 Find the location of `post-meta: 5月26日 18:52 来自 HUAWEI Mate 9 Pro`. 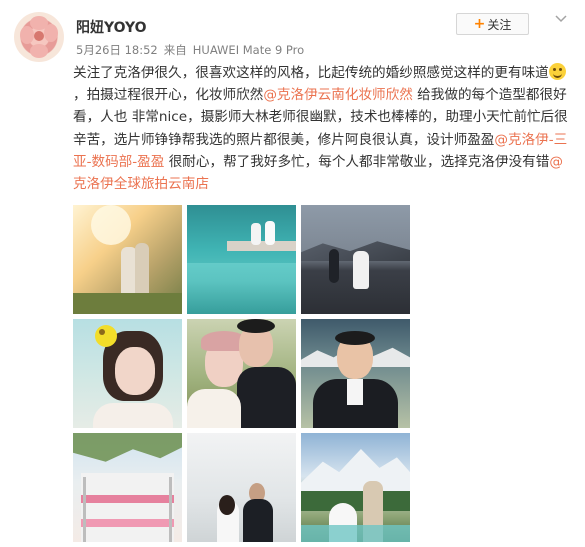

post-meta: 5月26日 18:52 来自 HUAWEI Mate 9 Pro is located at coordinates (193, 50).